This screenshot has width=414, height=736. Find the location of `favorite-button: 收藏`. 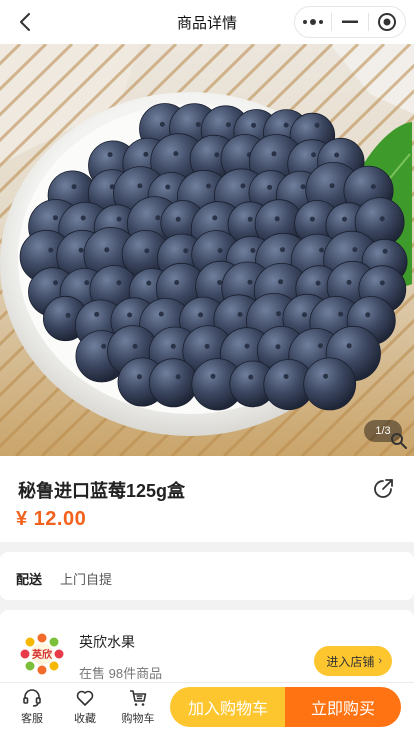

favorite-button: 收藏 is located at coordinates (85, 707).